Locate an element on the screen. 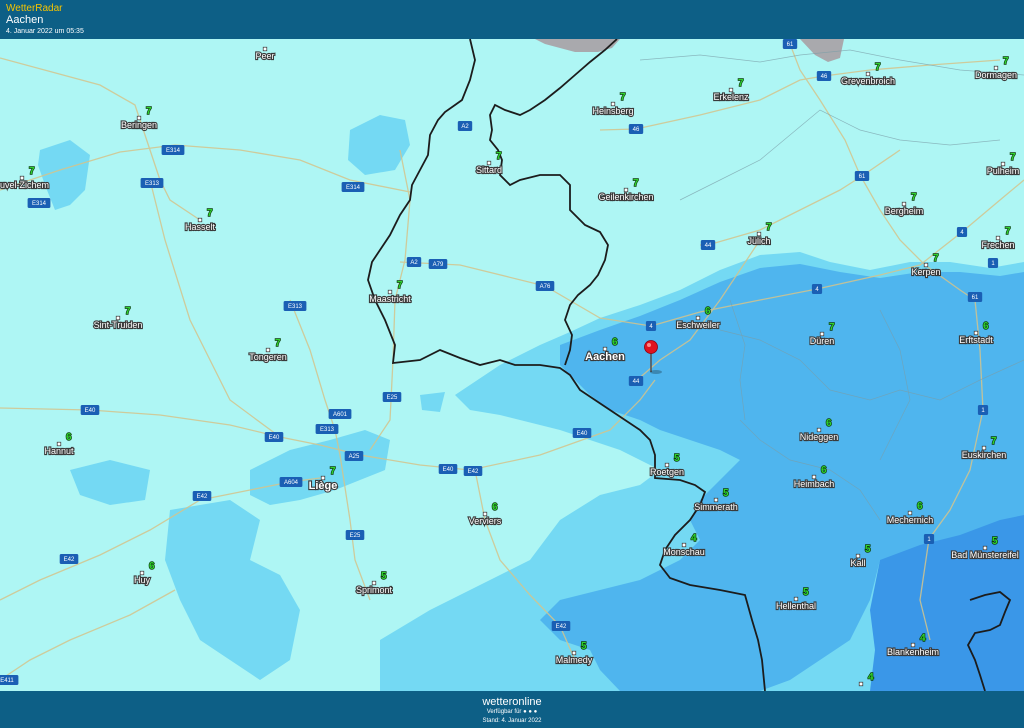 Image resolution: width=1024 pixels, height=728 pixels. timestamp: 4. Januar 2022 um 05:35 is located at coordinates (45, 31).